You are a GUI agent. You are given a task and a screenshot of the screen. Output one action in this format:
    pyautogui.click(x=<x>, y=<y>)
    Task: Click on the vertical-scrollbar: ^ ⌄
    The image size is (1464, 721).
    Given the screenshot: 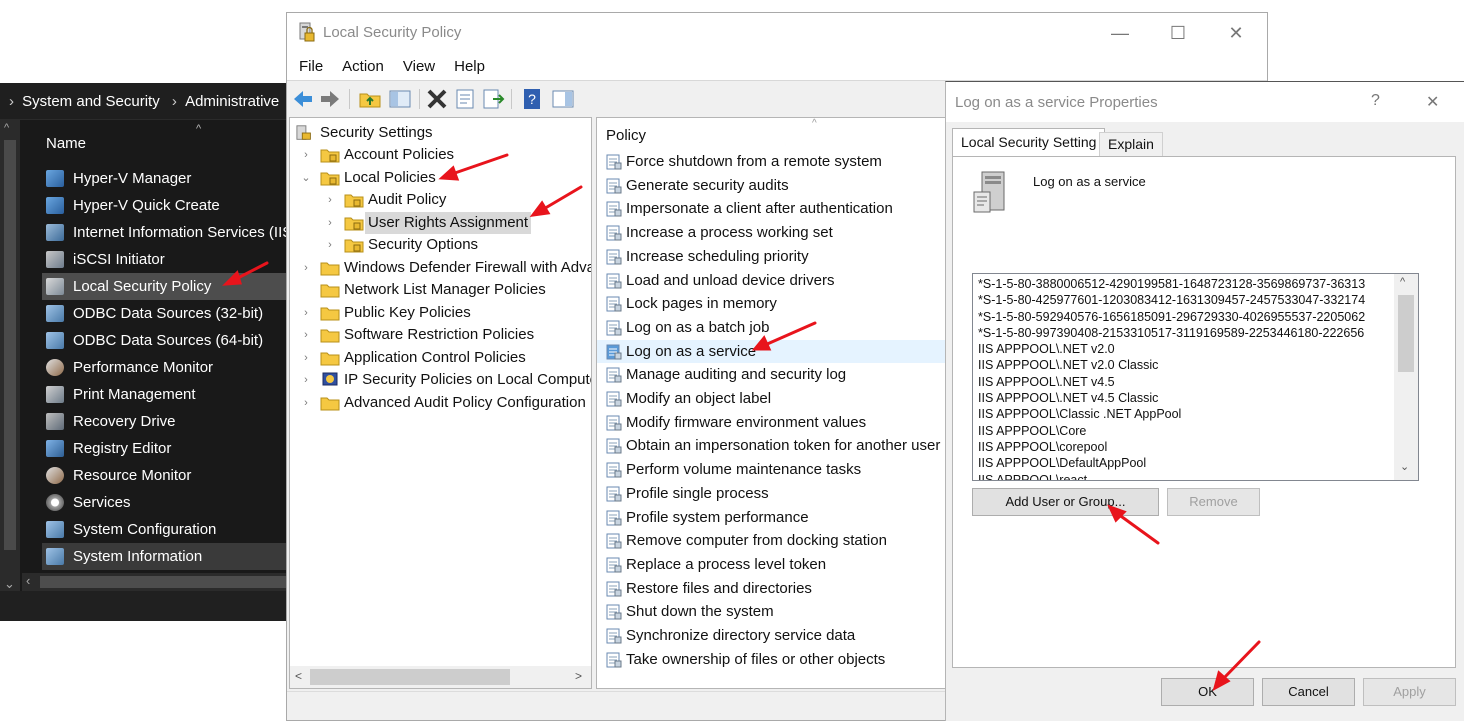 What is the action you would take?
    pyautogui.click(x=10, y=360)
    